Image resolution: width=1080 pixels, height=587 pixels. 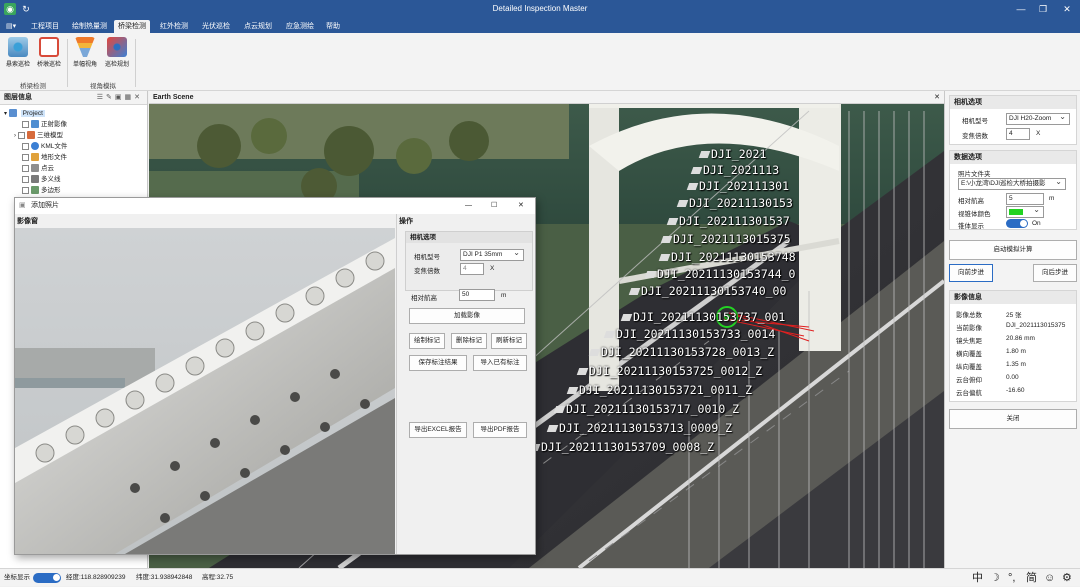 What do you see at coordinates (1043, 9) in the screenshot?
I see `maximize-button: ❐` at bounding box center [1043, 9].